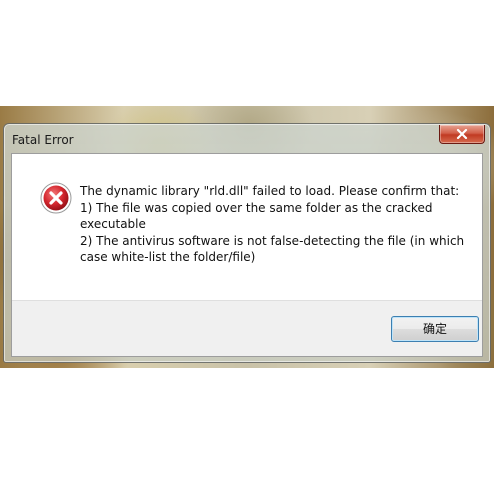  I want to click on close-button, so click(462, 134).